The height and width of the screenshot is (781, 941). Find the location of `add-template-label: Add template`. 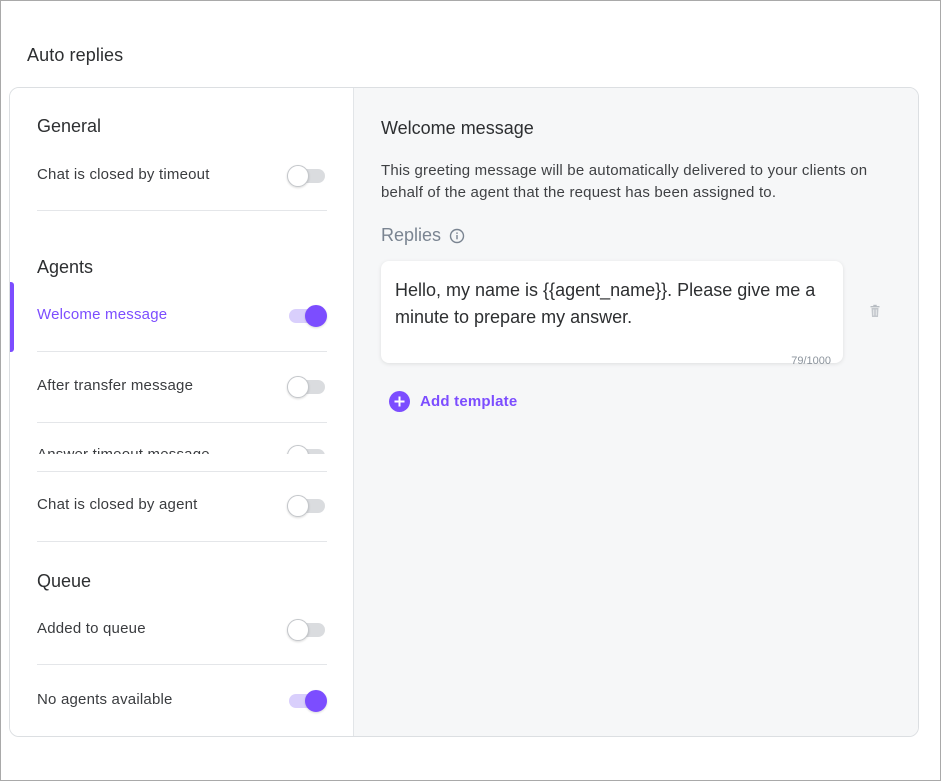

add-template-label: Add template is located at coordinates (469, 401).